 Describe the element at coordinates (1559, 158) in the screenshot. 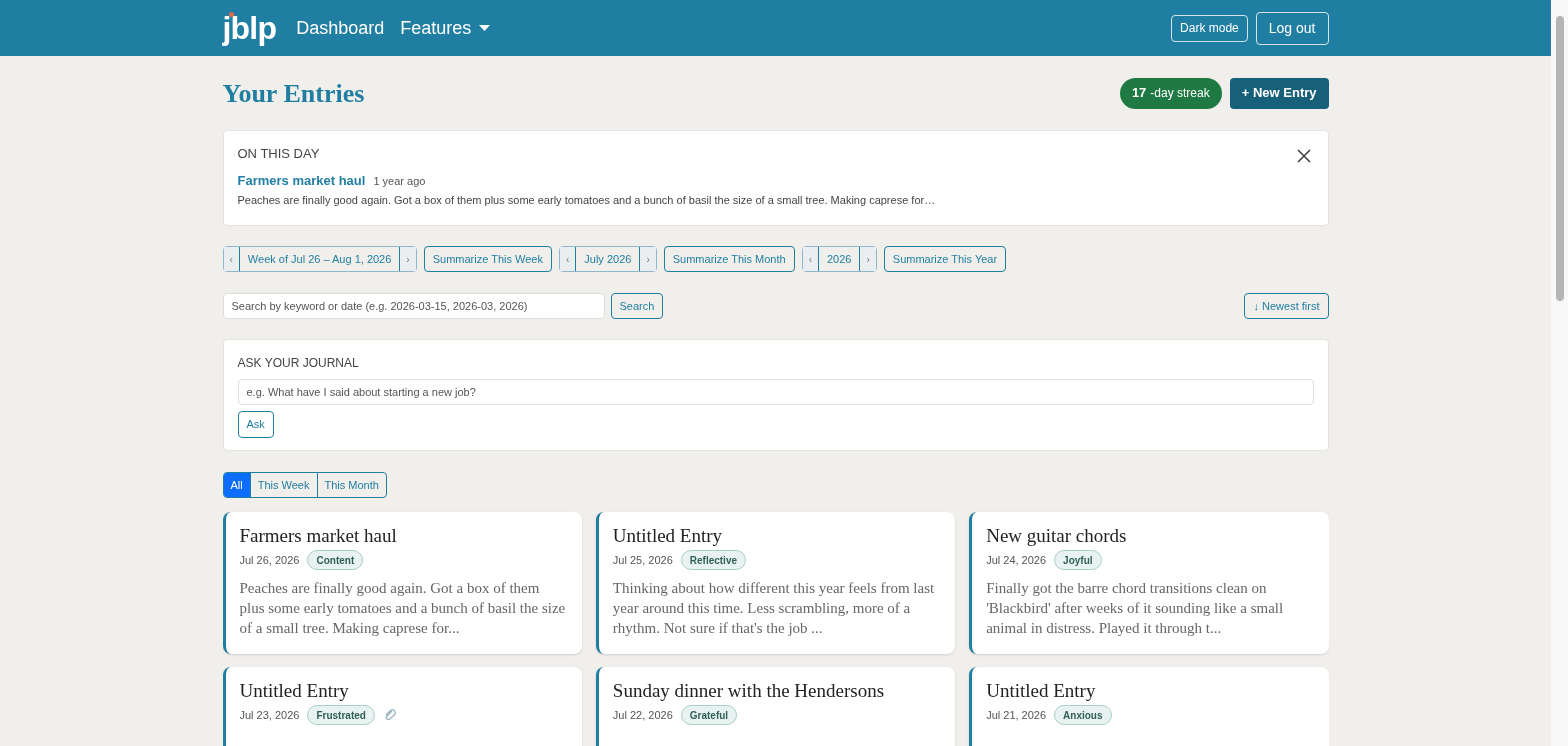

I see `scrollbar-thumb` at that location.